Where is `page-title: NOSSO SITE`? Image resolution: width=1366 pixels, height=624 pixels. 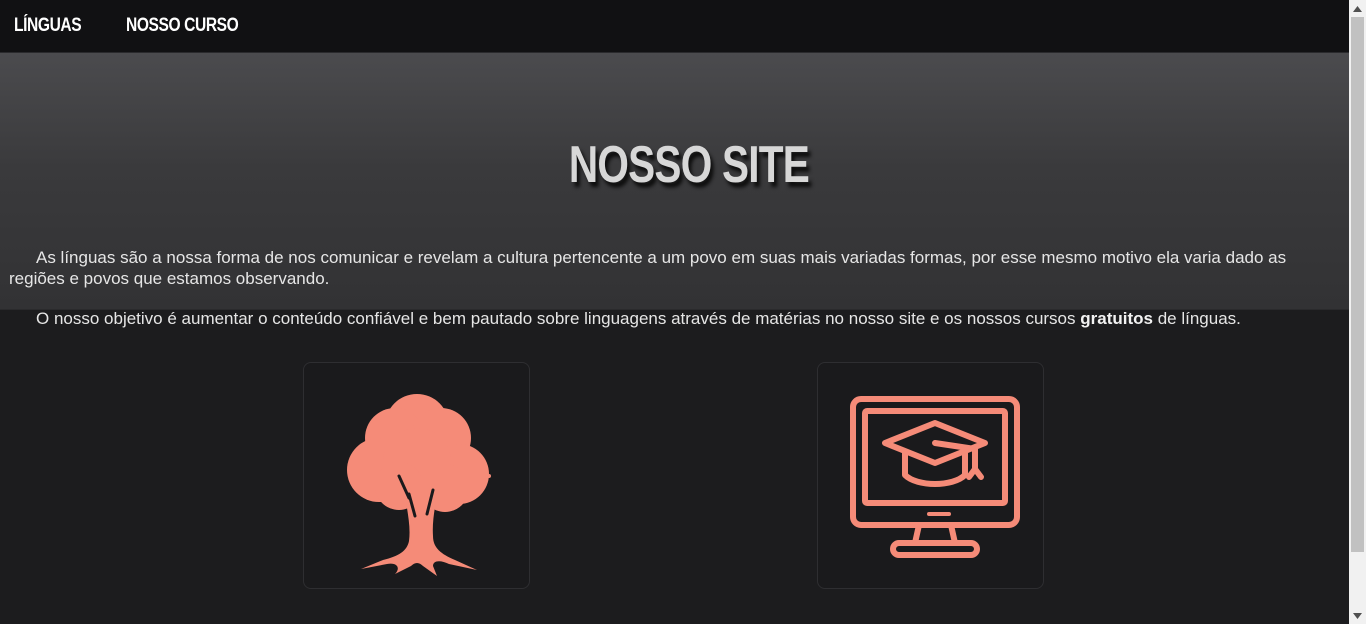
page-title: NOSSO SITE is located at coordinates (674, 165).